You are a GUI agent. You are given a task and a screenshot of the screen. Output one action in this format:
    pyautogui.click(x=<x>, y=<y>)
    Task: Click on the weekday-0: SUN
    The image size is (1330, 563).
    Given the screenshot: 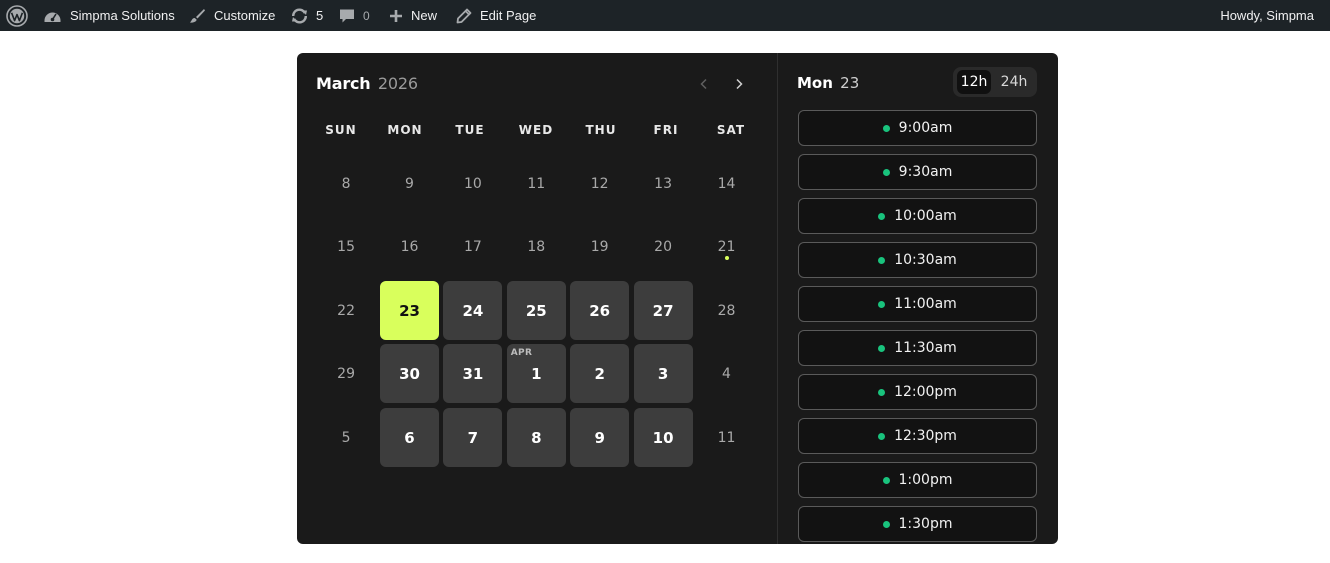 What is the action you would take?
    pyautogui.click(x=341, y=130)
    